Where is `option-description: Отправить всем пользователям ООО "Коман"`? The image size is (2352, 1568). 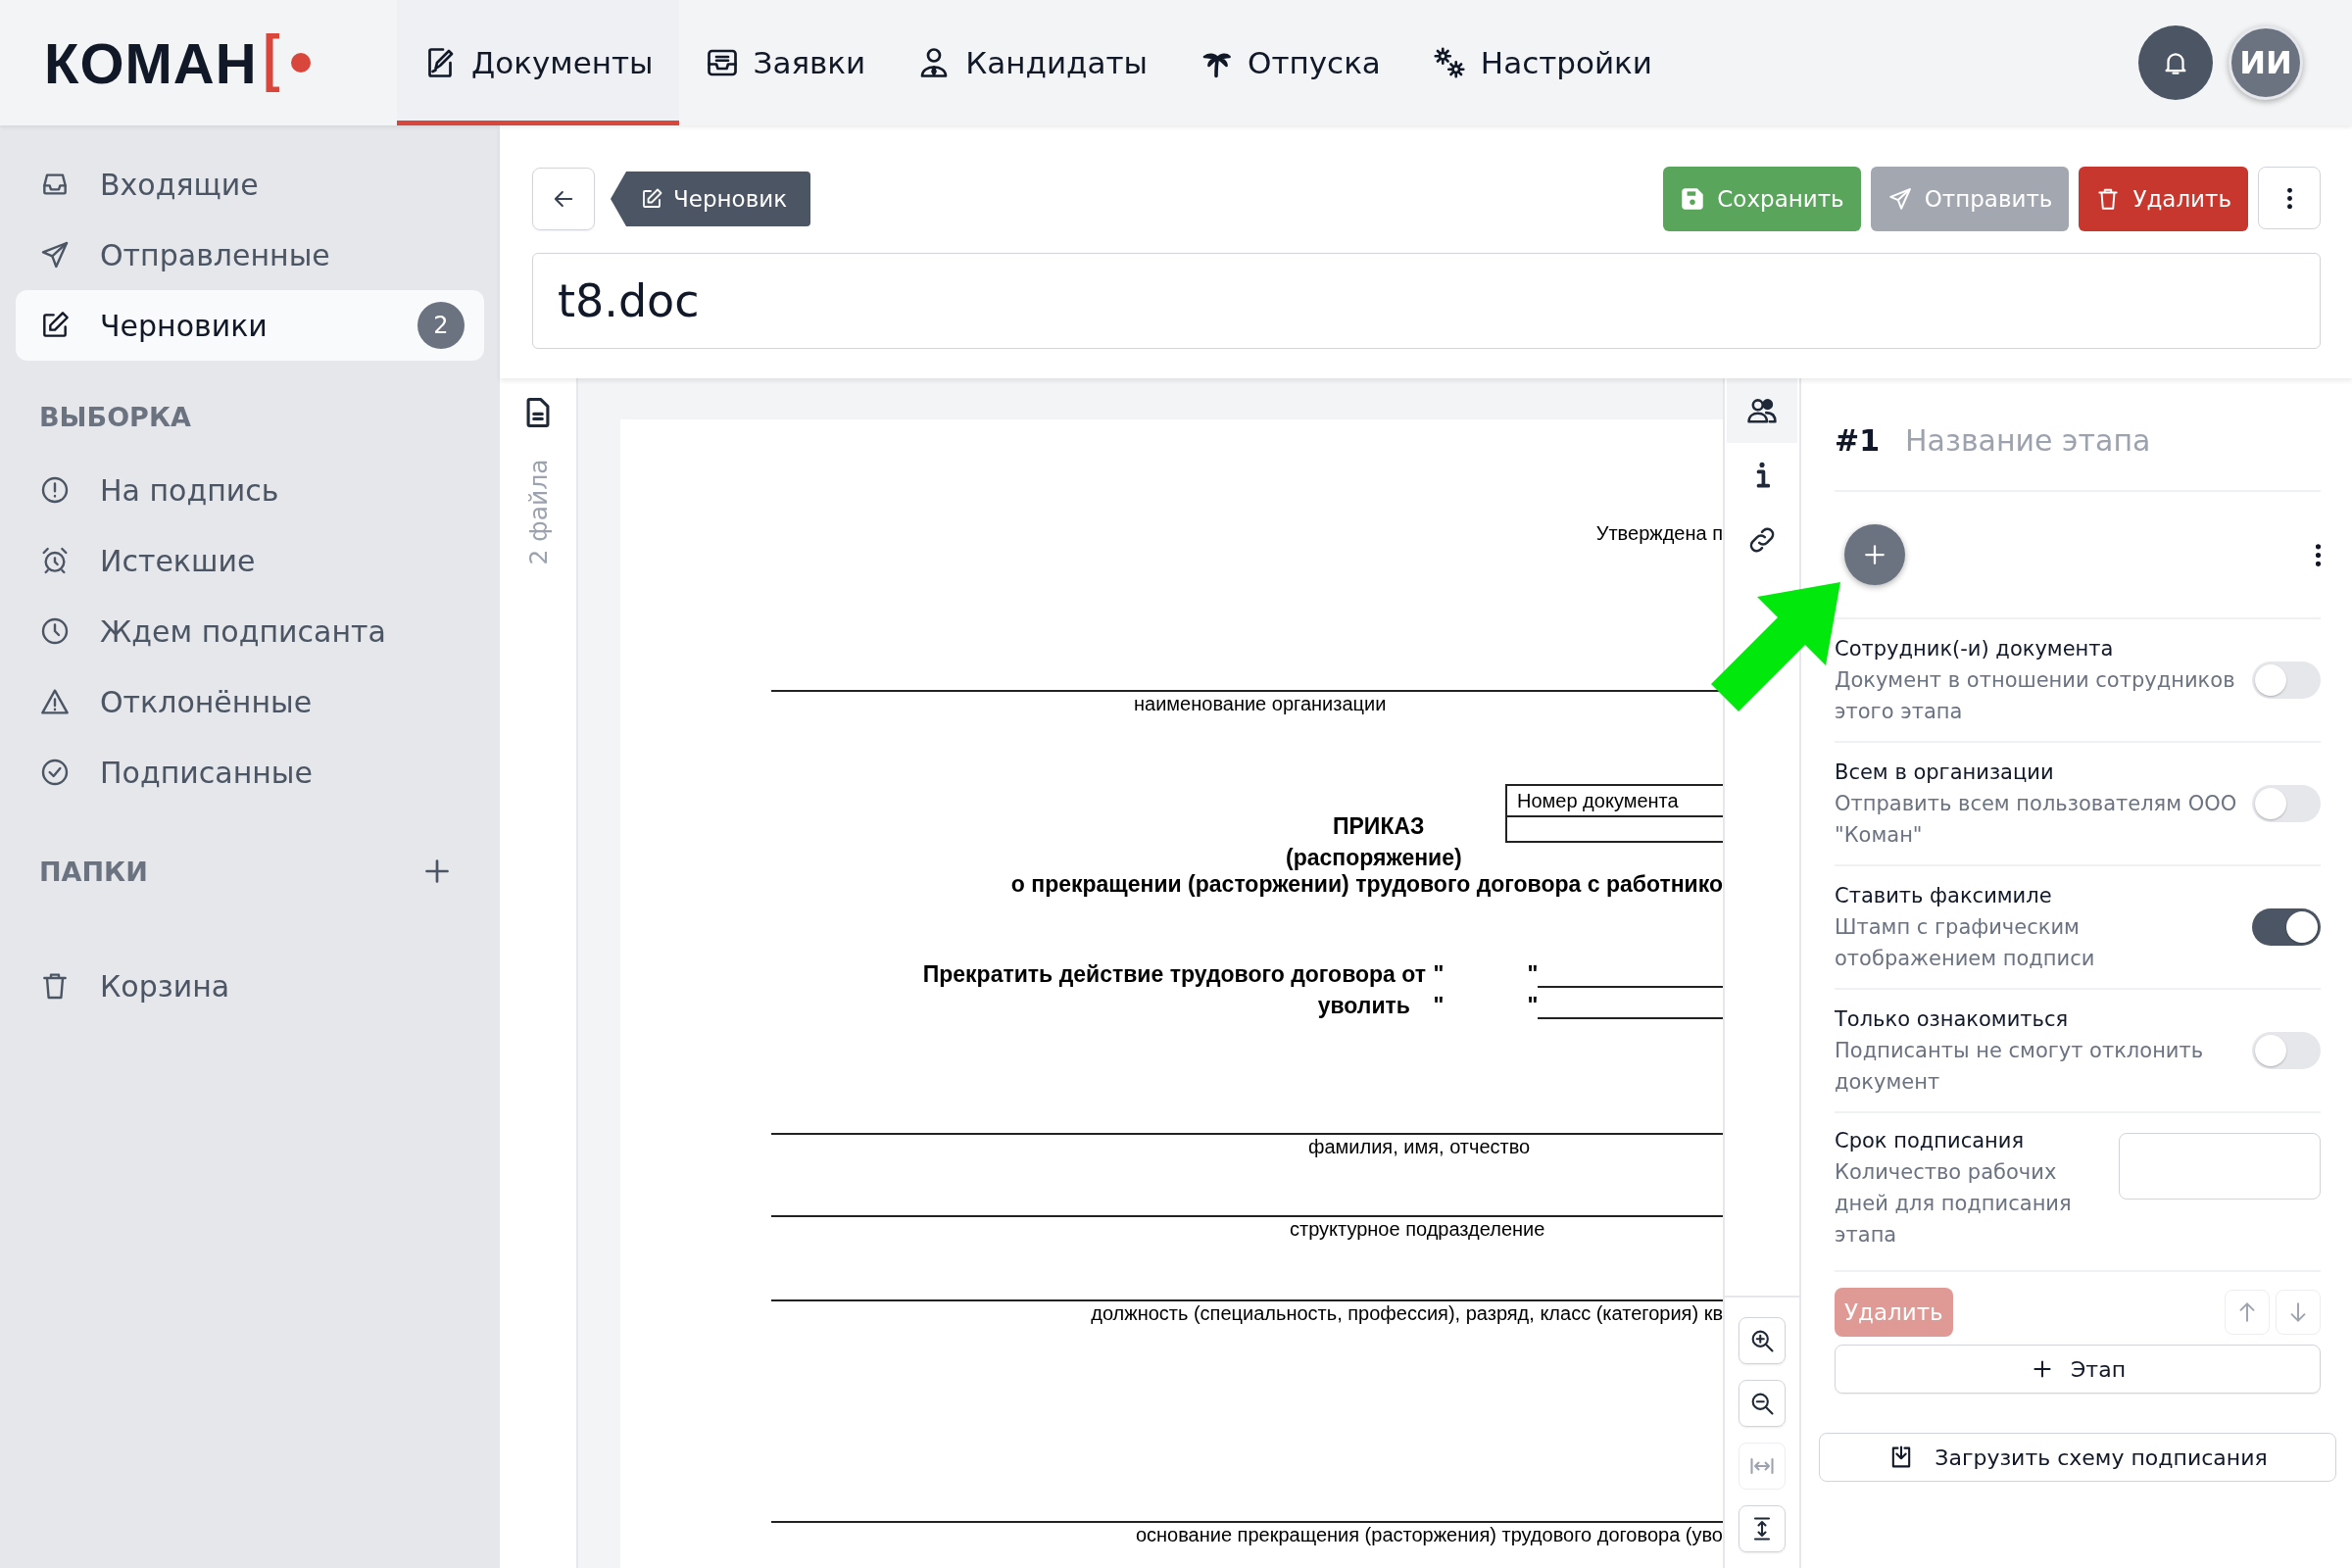 option-description: Отправить всем пользователям ООО "Коман" is located at coordinates (2037, 820).